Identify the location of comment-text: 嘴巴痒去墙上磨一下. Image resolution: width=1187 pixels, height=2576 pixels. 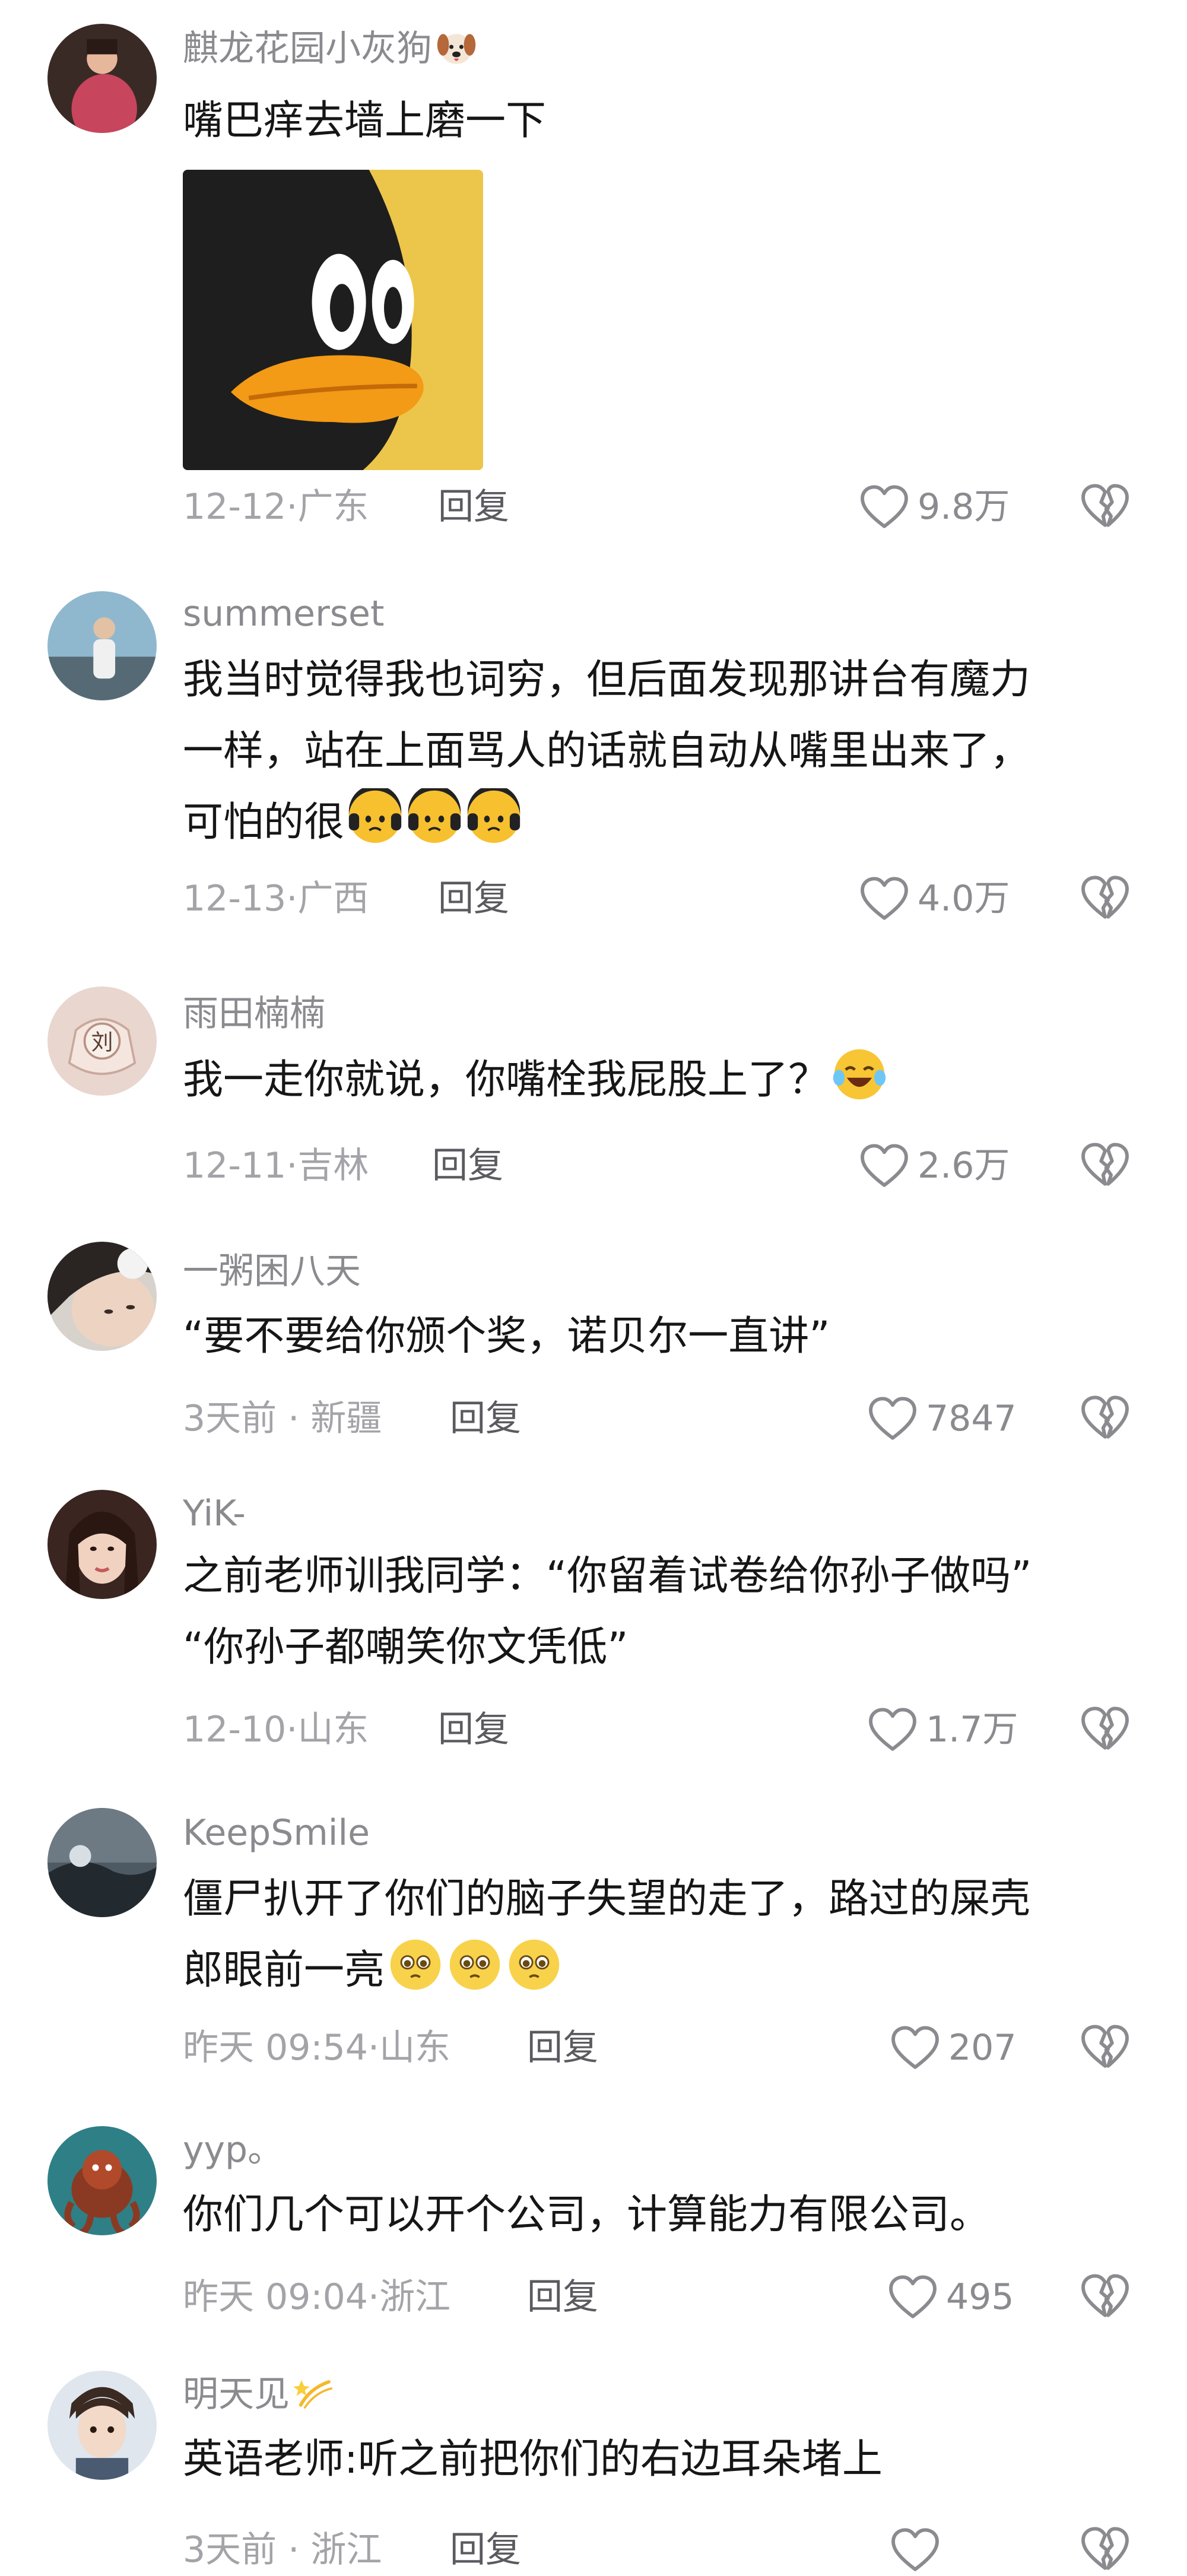
(365, 120).